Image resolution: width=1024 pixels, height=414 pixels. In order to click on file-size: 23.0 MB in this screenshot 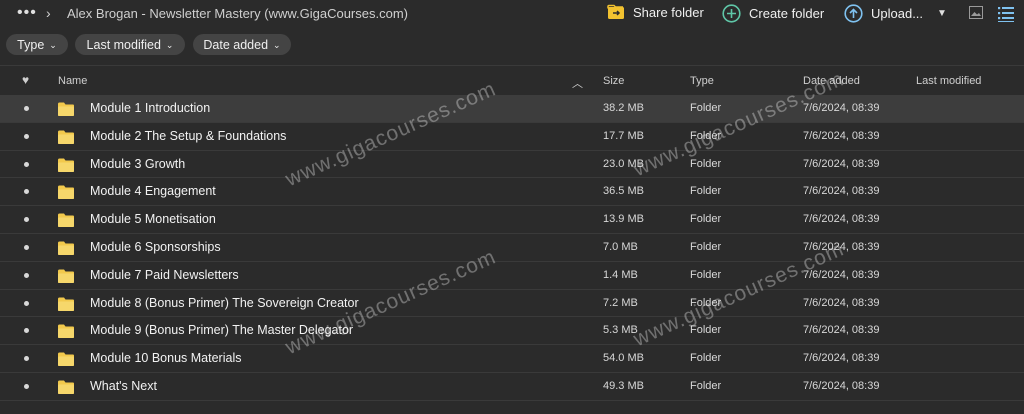, I will do `click(623, 163)`.